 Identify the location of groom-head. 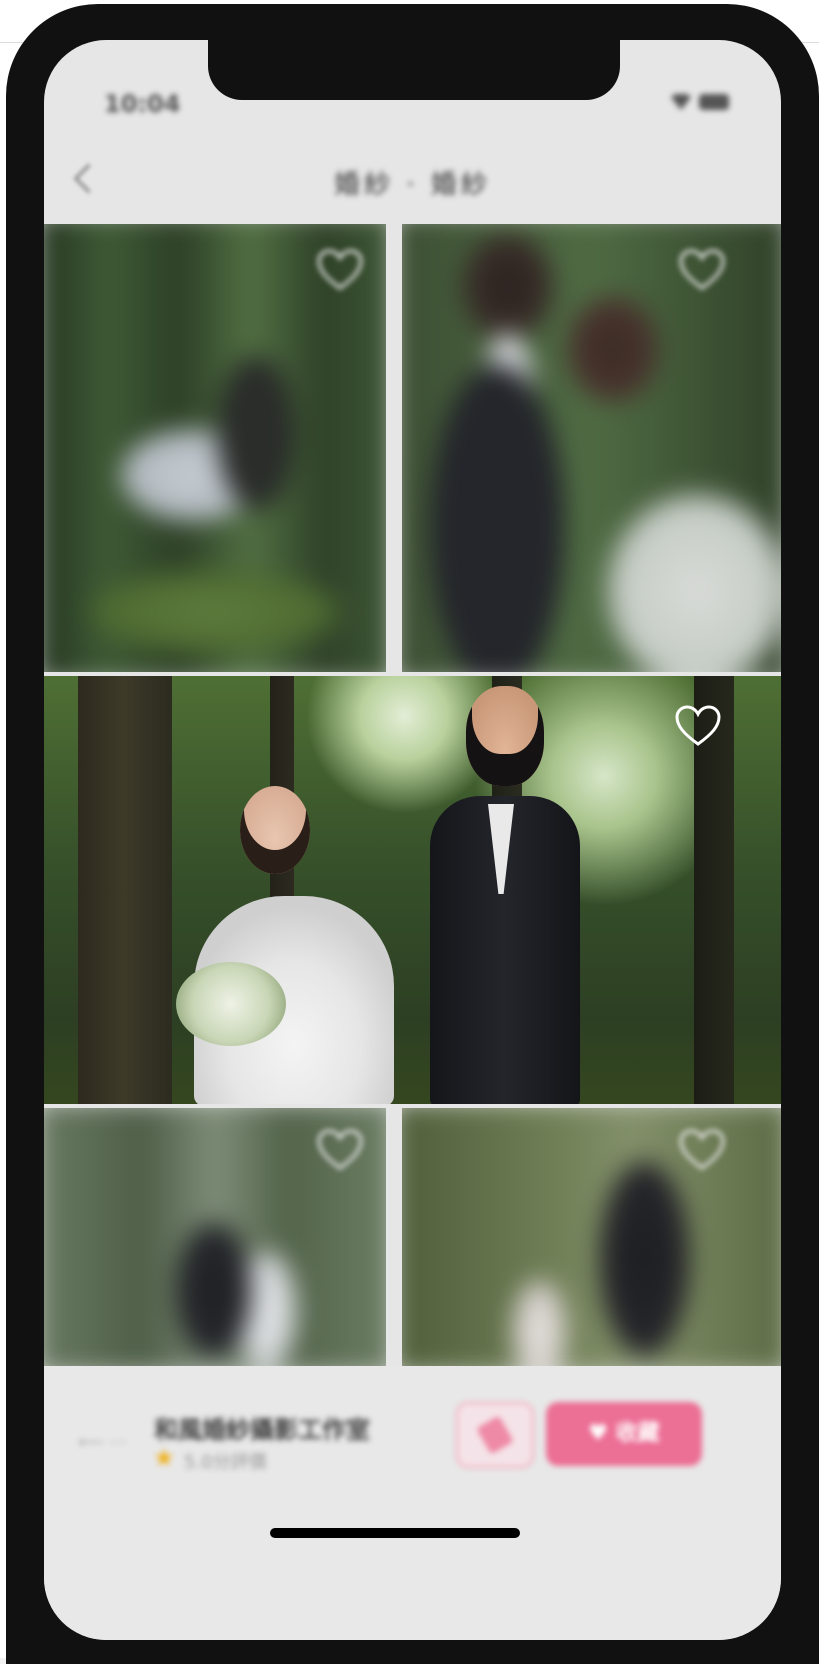
(505, 736).